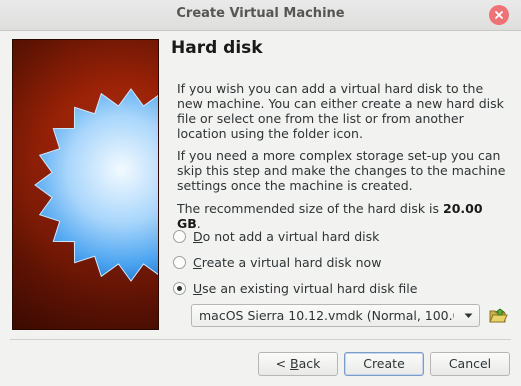  I want to click on recommended-size-prefix: The recommended size of the hard disk is, so click(310, 208).